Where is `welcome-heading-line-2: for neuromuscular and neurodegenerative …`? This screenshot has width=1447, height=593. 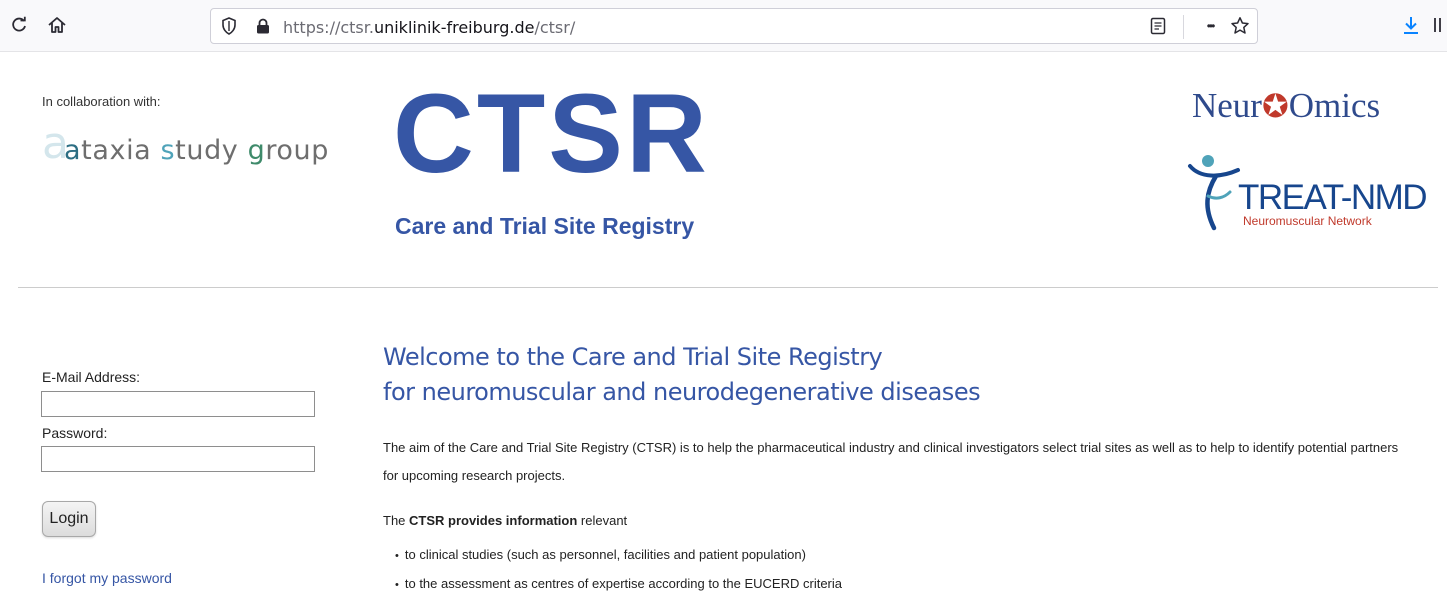 welcome-heading-line-2: for neuromuscular and neurodegenerative … is located at coordinates (682, 392).